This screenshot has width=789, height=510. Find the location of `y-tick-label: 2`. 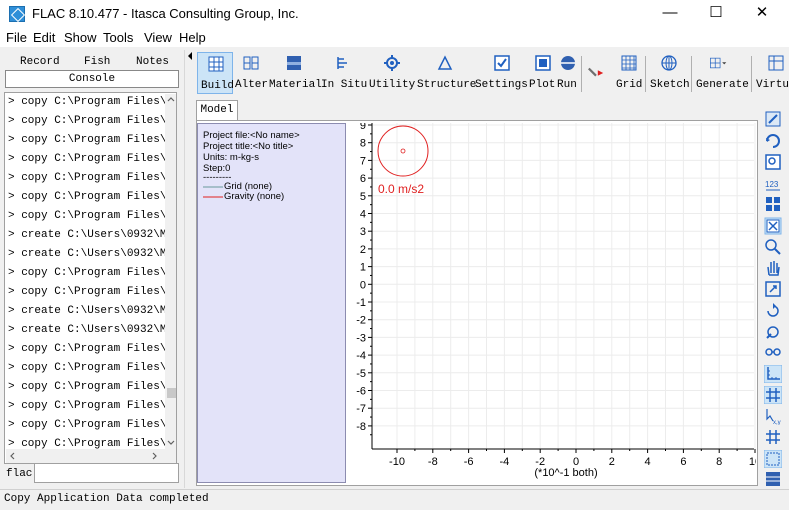

y-tick-label: 2 is located at coordinates (363, 250).